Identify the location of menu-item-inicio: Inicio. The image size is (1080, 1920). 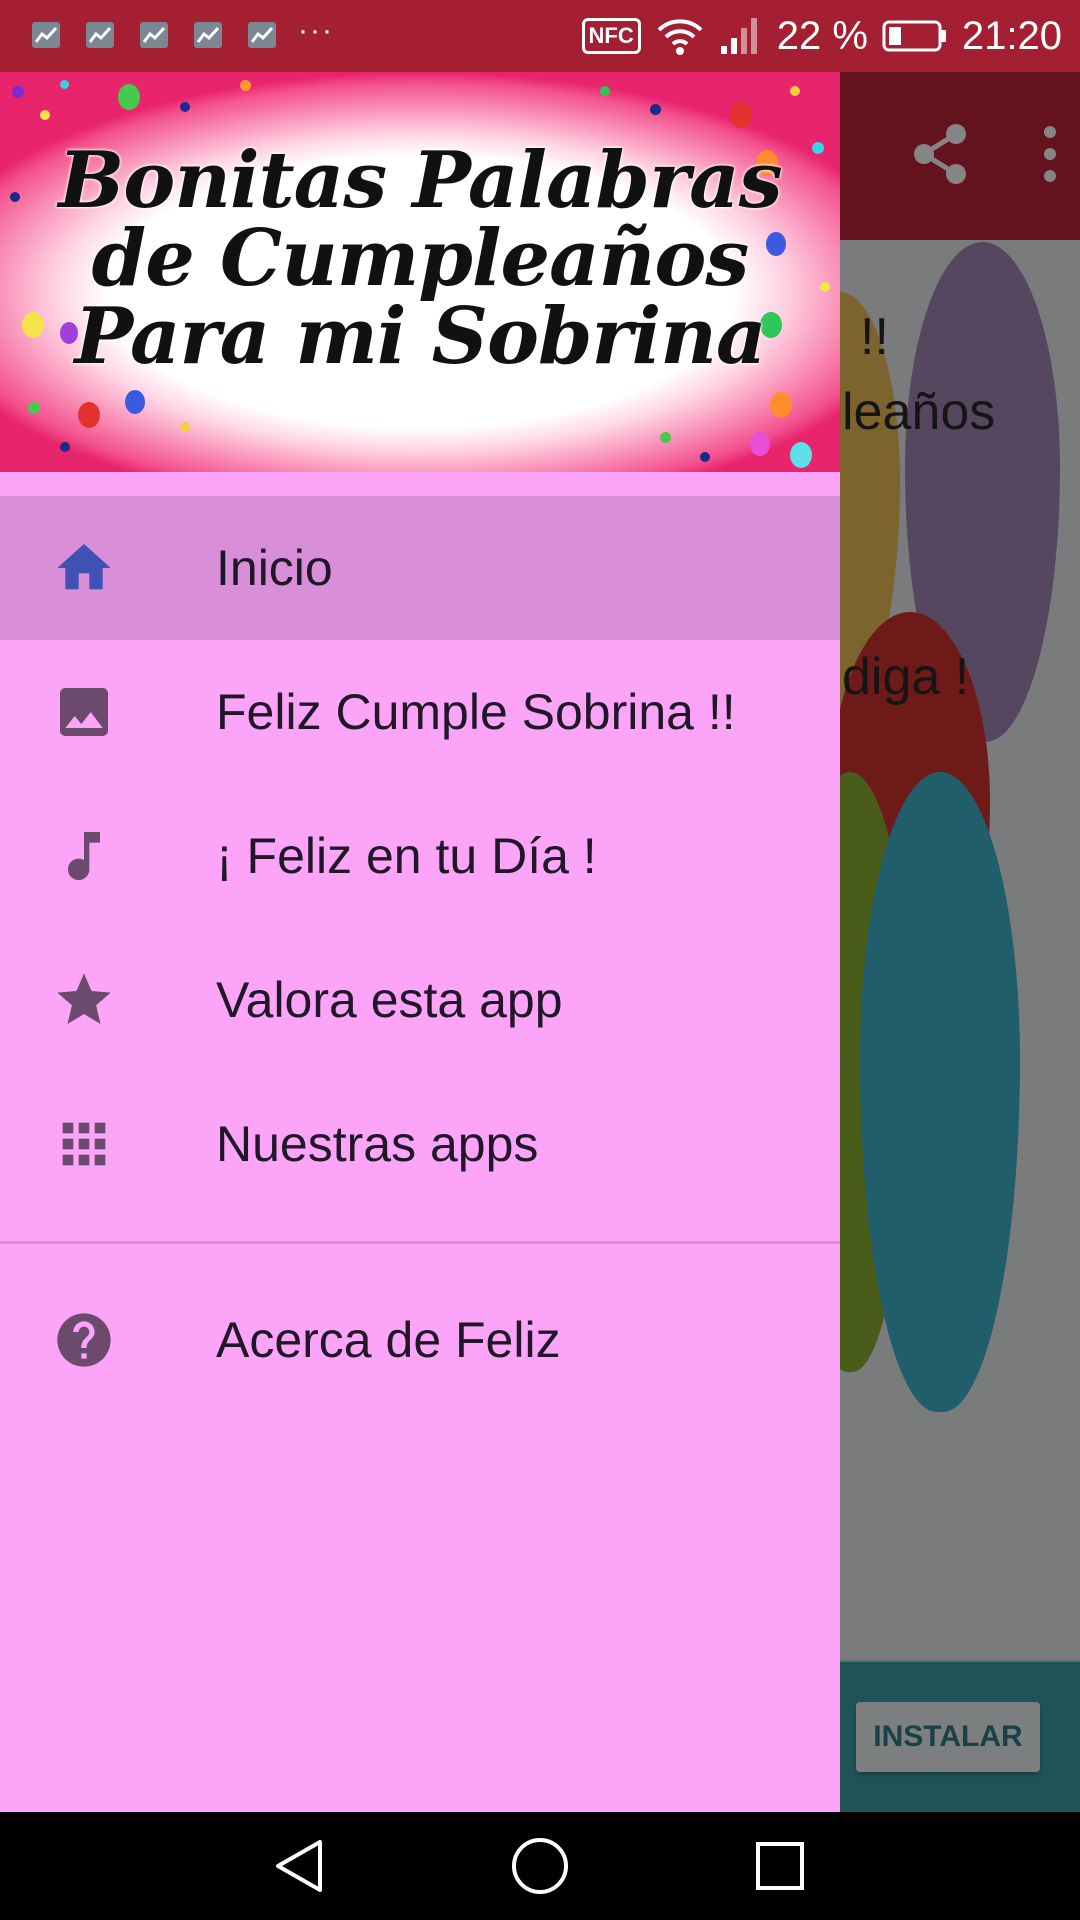
(420, 568).